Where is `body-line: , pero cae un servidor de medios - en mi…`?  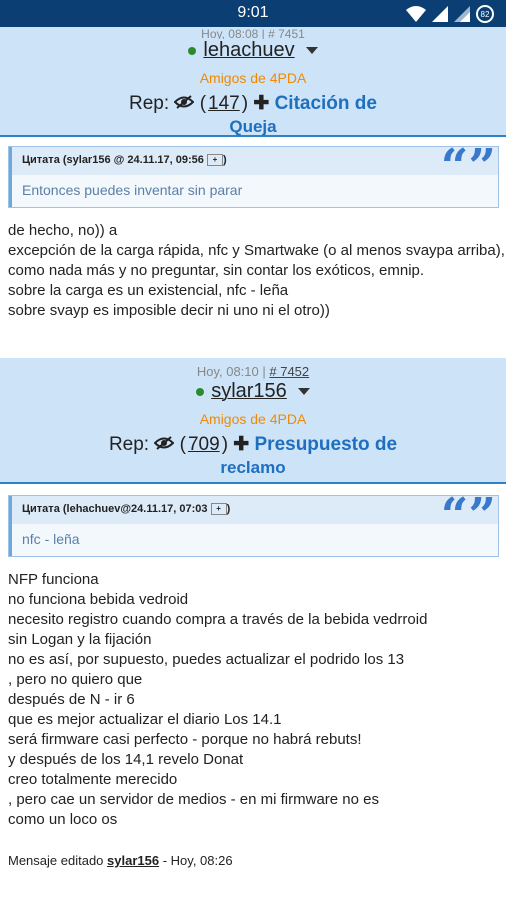 body-line: , pero cae un servidor de medios - en mi… is located at coordinates (193, 799).